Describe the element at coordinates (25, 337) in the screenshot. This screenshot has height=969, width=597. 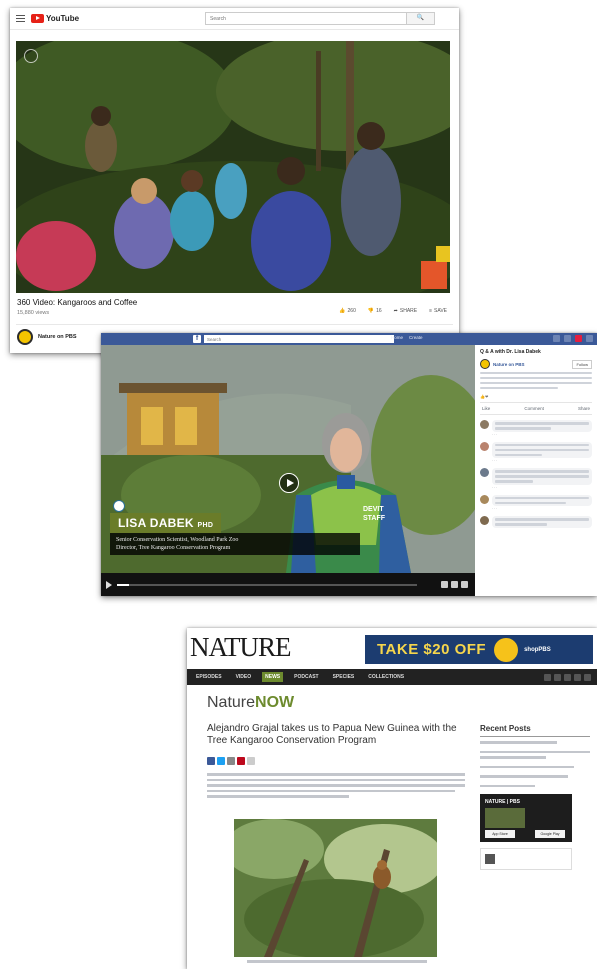
I see `channel-avatar` at that location.